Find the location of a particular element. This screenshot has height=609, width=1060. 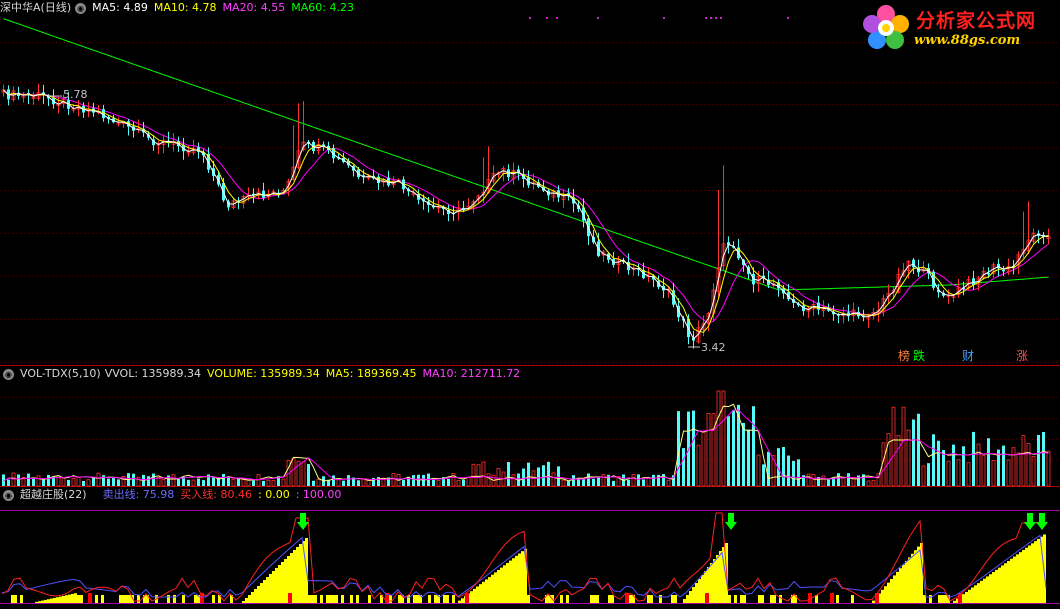

event-badge-rank: 榜 is located at coordinates (904, 356).